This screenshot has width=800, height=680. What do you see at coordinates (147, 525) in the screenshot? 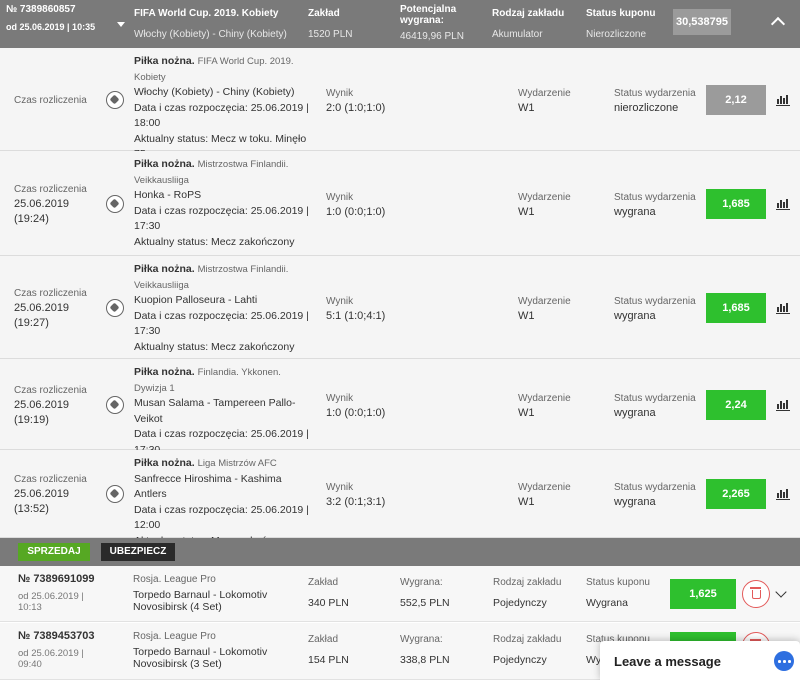
I see `start-time-hour: 12:00` at bounding box center [147, 525].